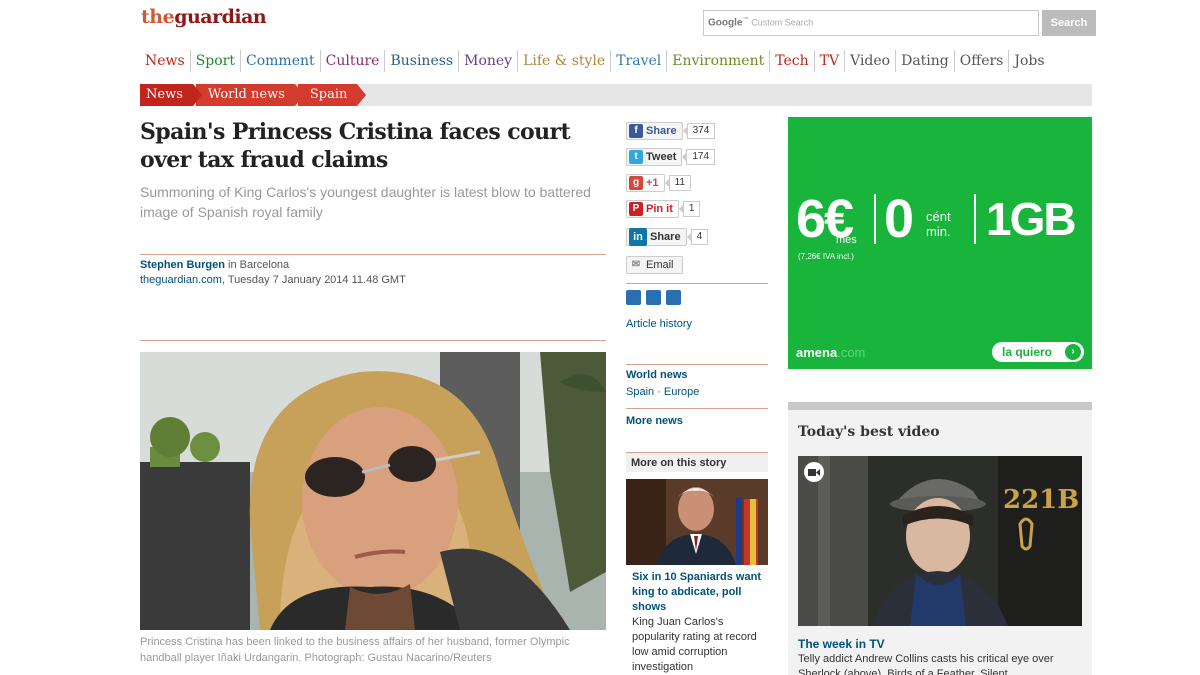 Image resolution: width=1200 pixels, height=675 pixels. Describe the element at coordinates (373, 340) in the screenshot. I see `photo-rule` at that location.